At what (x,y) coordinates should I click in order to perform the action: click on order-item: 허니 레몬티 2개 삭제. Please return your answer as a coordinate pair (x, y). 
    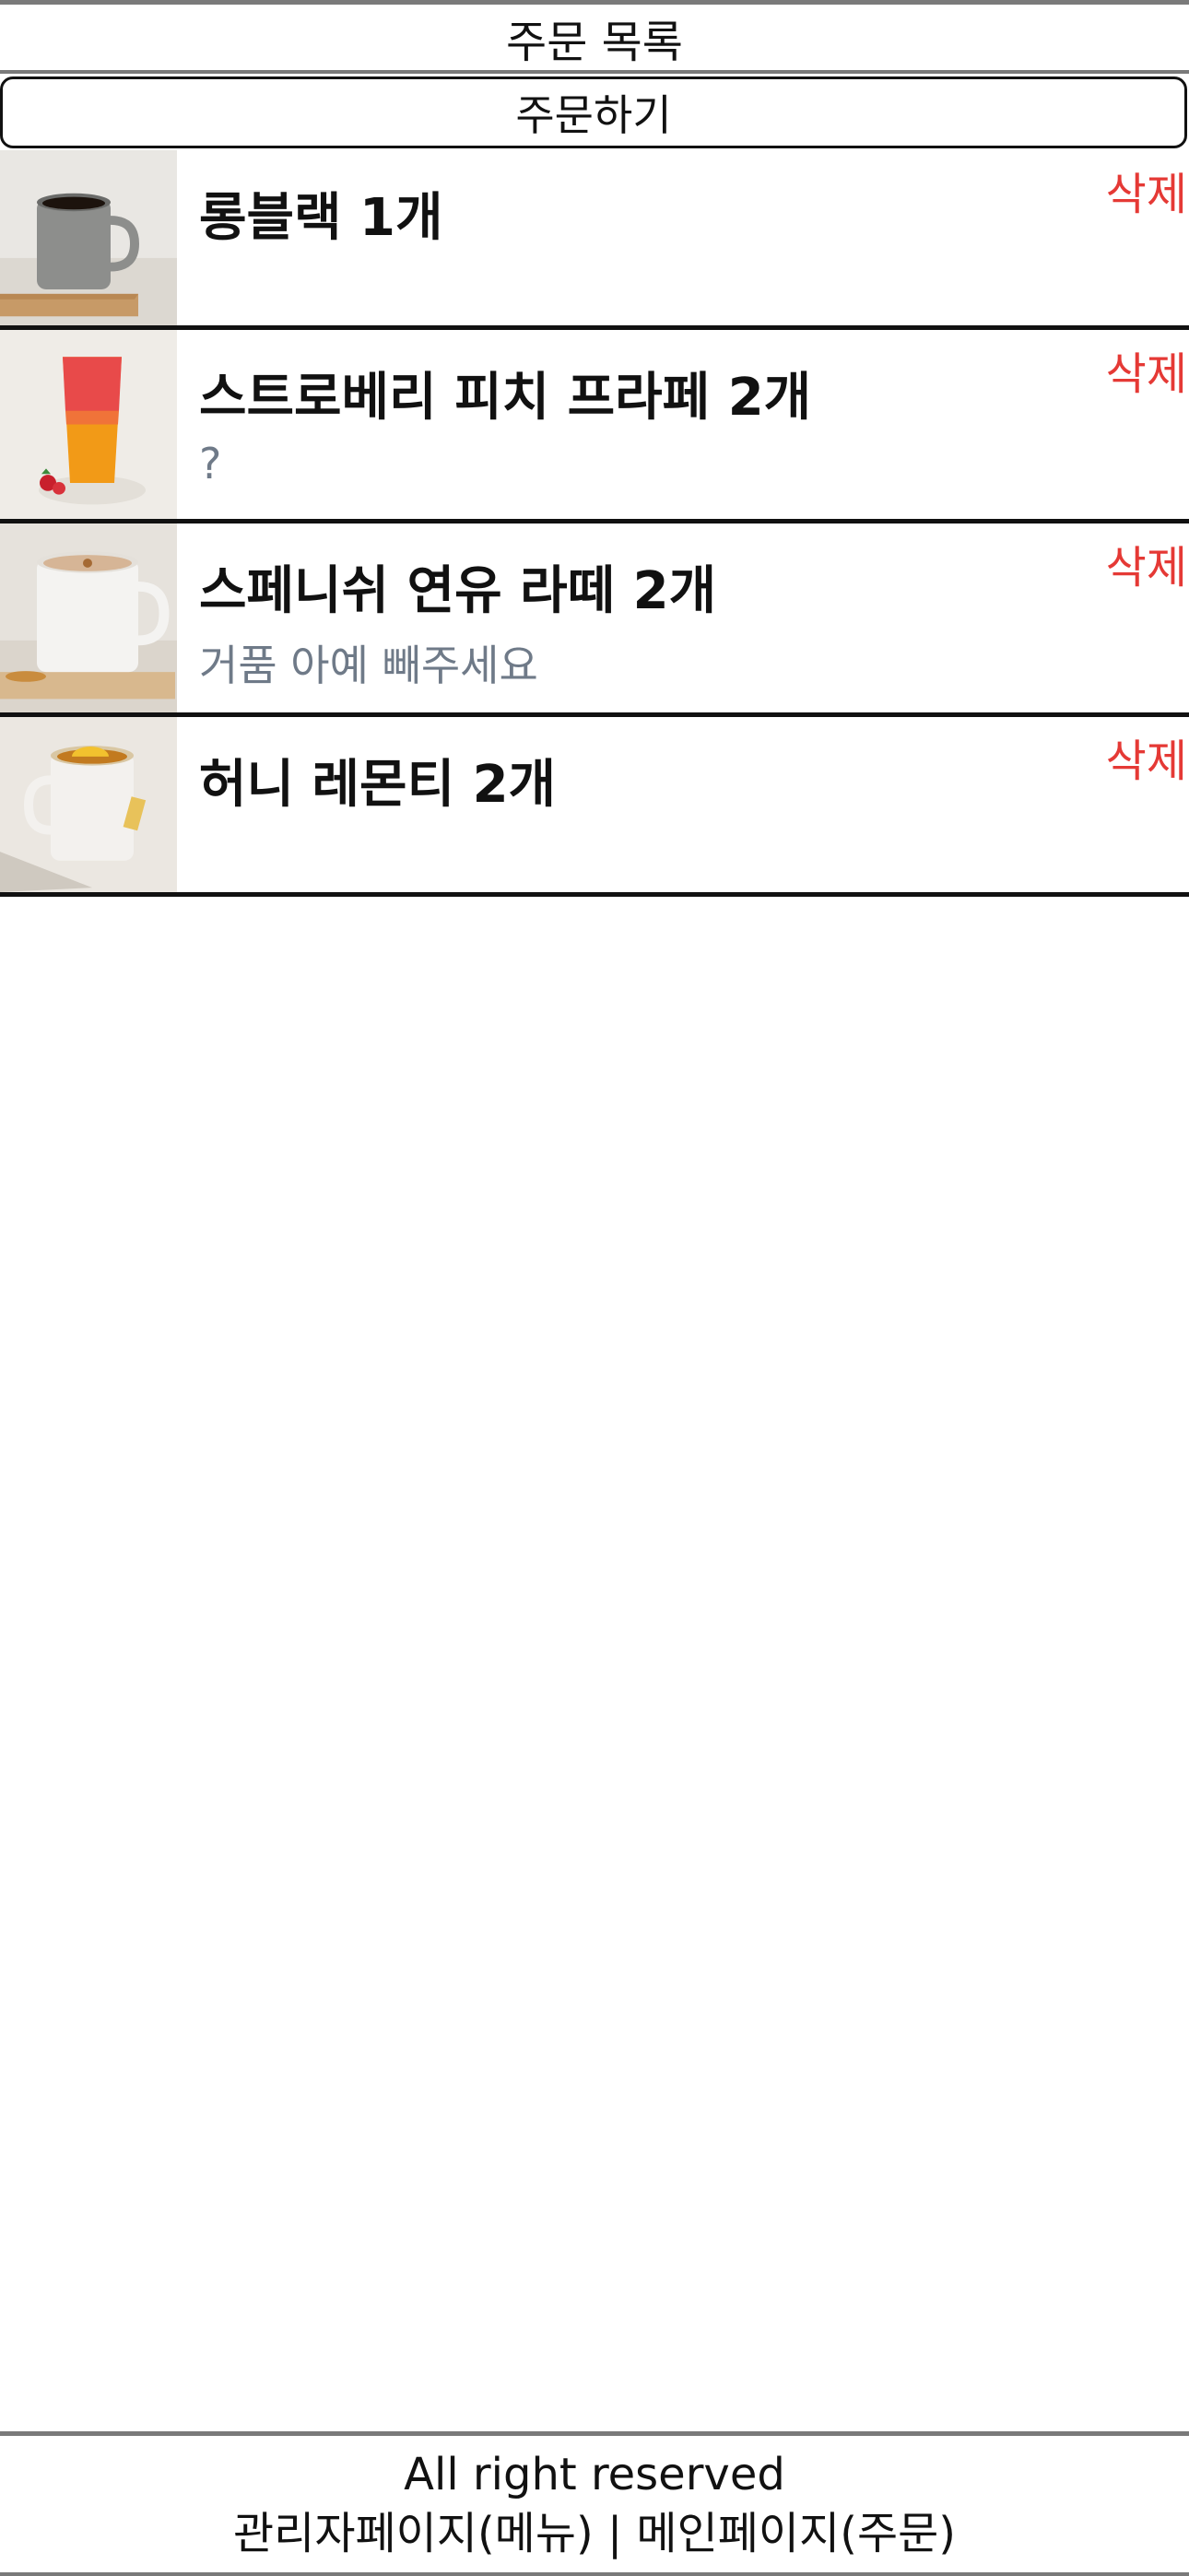
    Looking at the image, I should click on (594, 807).